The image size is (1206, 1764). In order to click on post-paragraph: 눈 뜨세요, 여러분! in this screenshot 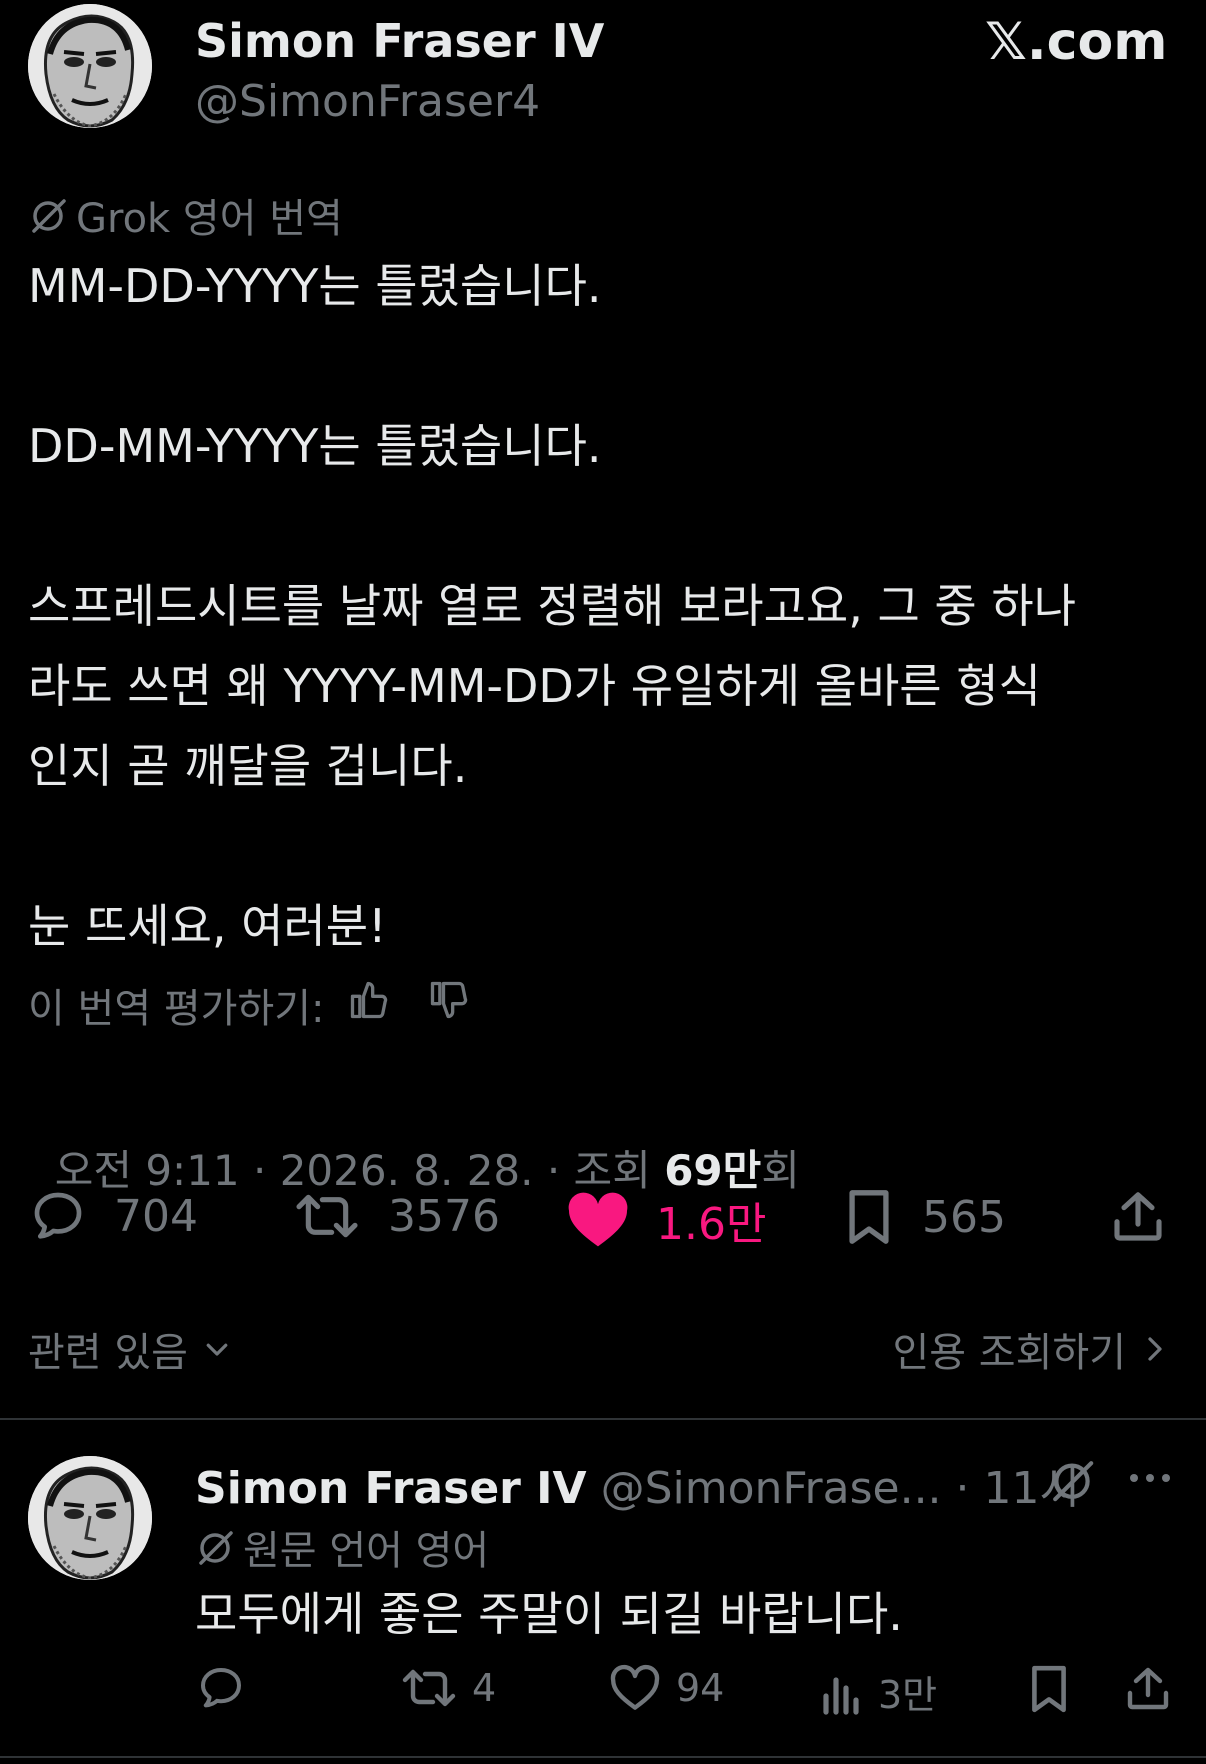, I will do `click(207, 926)`.